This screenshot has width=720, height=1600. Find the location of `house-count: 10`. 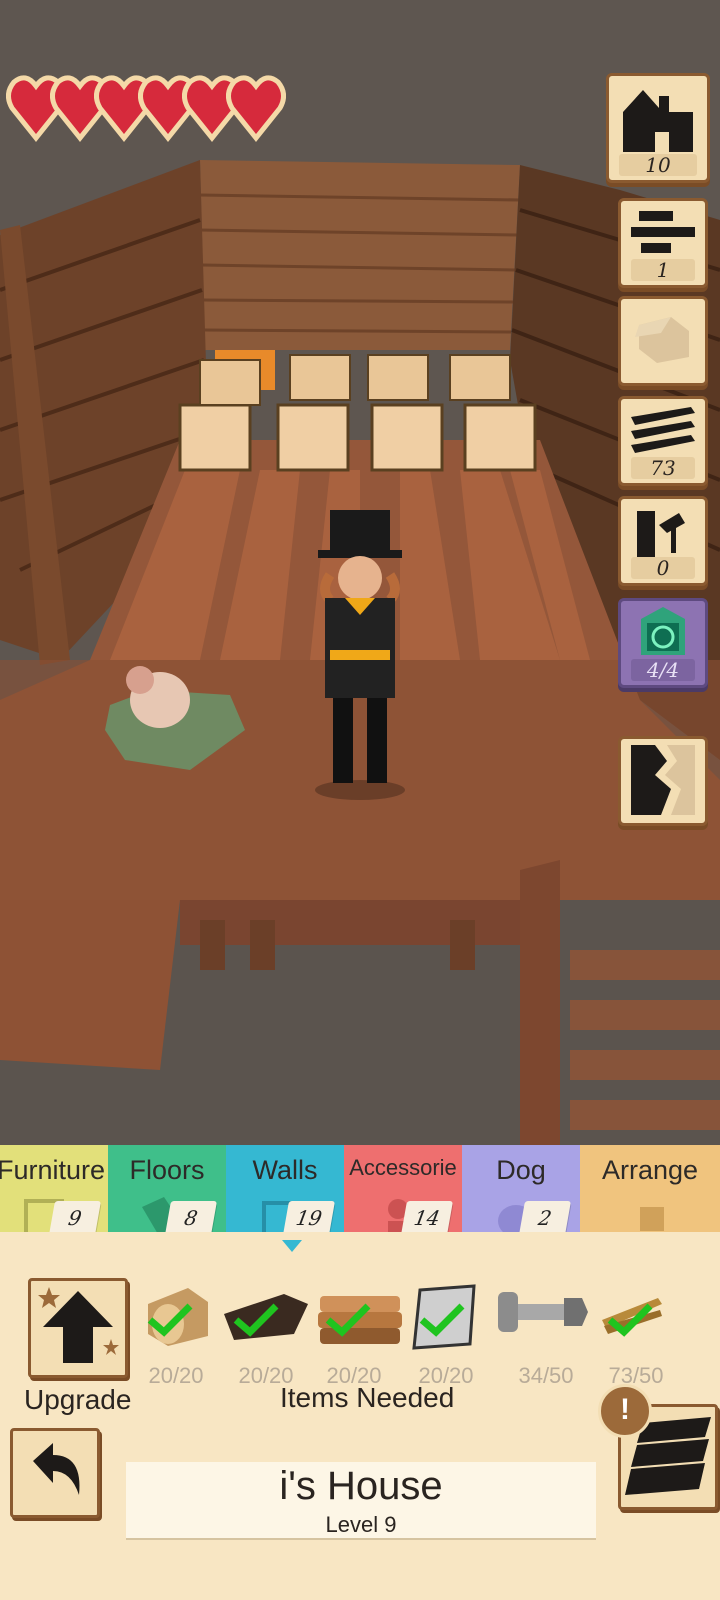

house-count: 10 is located at coordinates (658, 165).